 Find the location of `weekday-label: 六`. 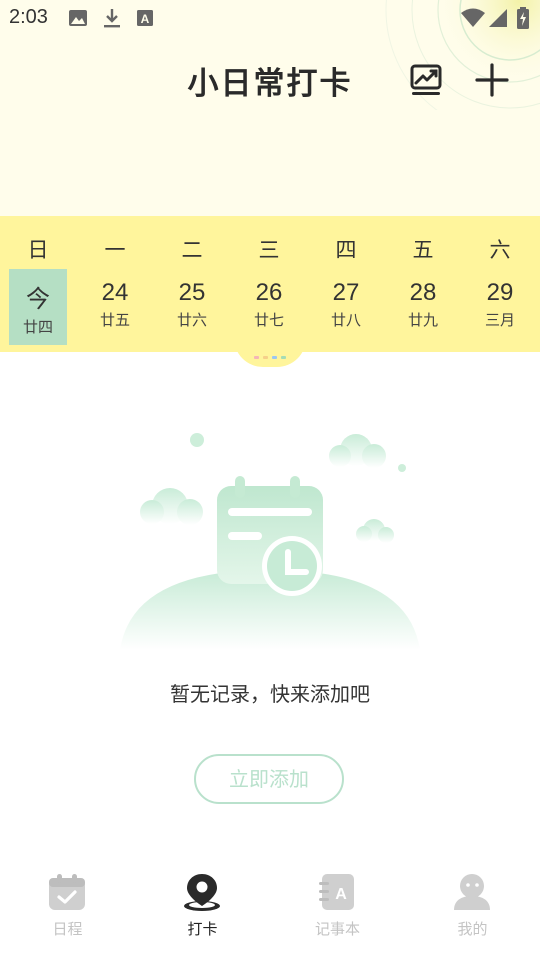

weekday-label: 六 is located at coordinates (500, 250).